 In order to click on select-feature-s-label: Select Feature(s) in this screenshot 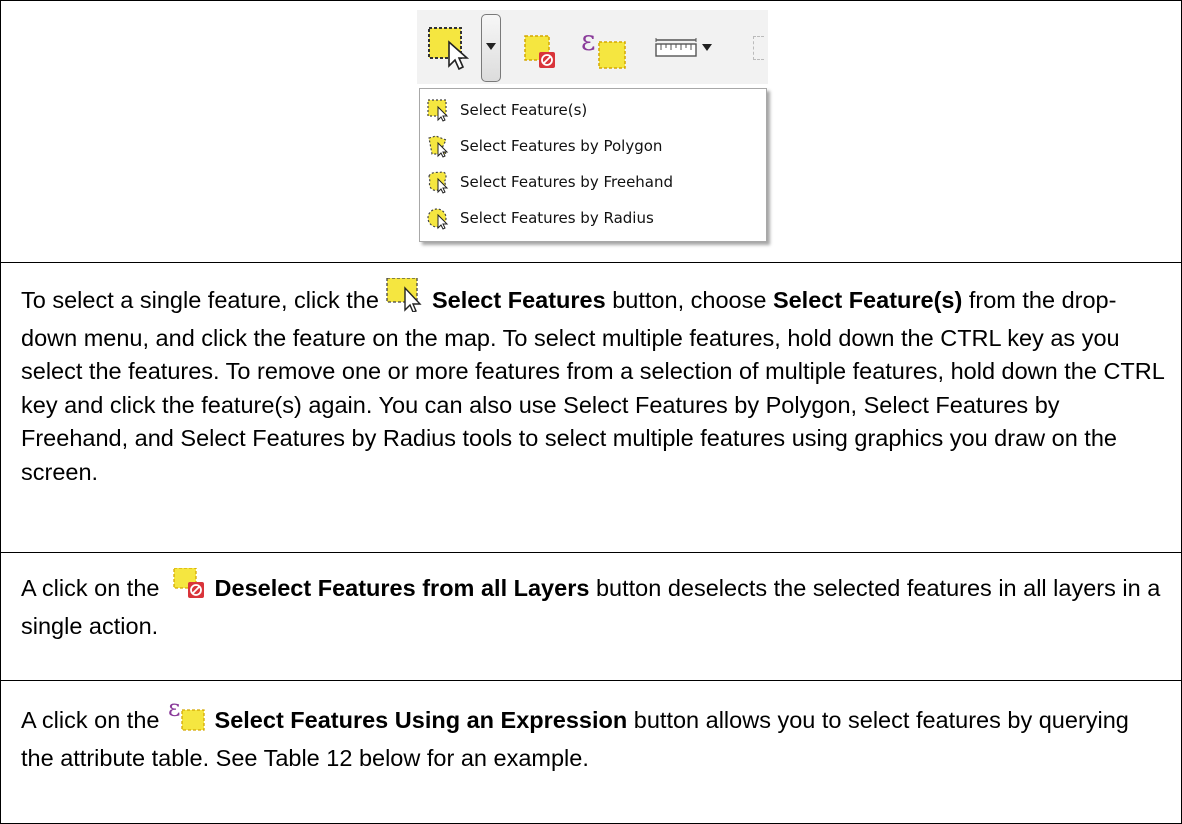, I will do `click(867, 300)`.